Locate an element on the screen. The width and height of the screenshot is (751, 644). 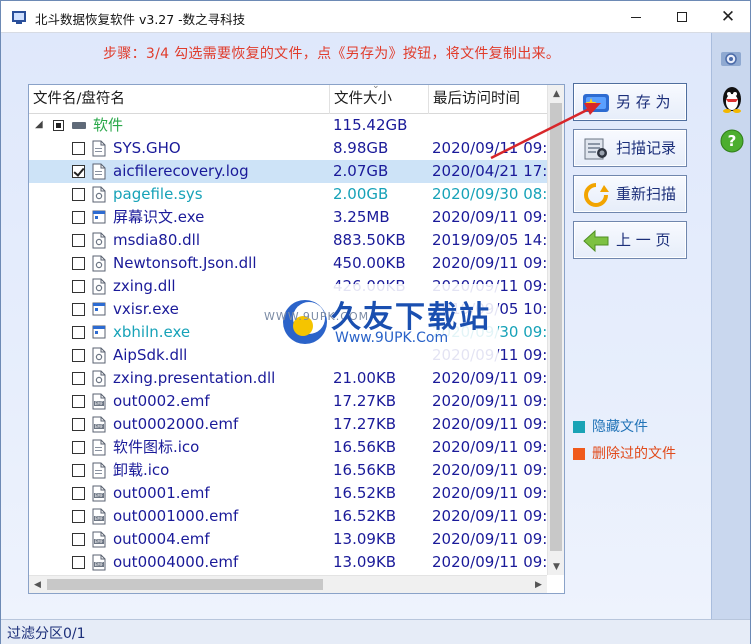
file-row: EMF out0001000.emf 16.52KB 2020/09/11 09:3 is located at coordinates (288, 516).